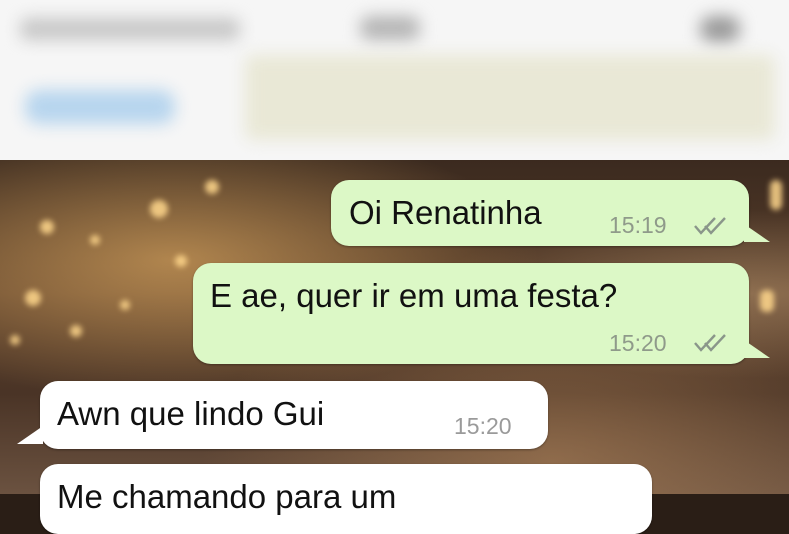 This screenshot has height=534, width=789. Describe the element at coordinates (191, 413) in the screenshot. I see `message-text: Awn que lindo Gui` at that location.